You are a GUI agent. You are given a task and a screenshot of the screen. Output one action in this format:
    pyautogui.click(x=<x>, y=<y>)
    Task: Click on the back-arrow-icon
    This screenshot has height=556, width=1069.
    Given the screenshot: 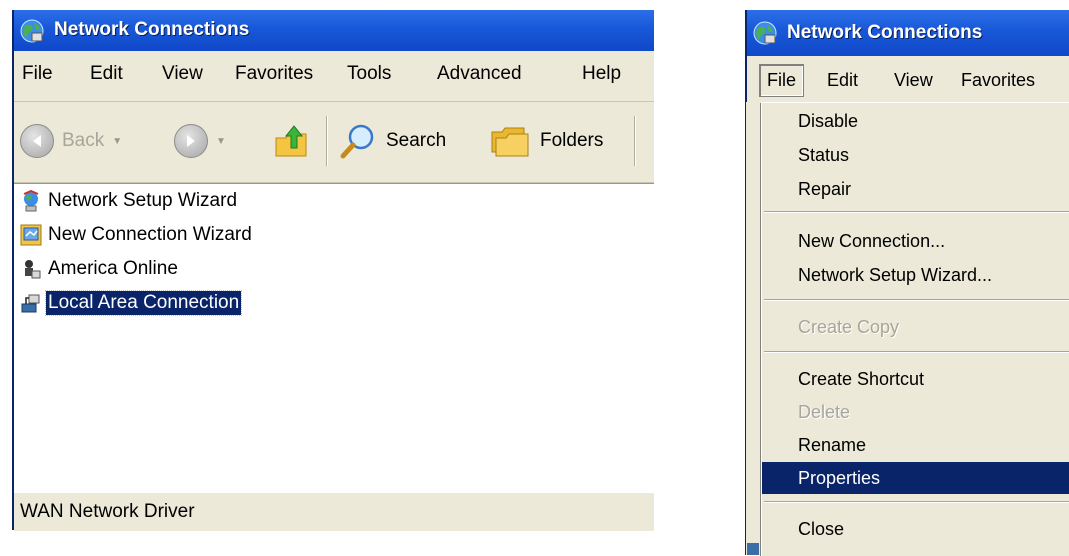 What is the action you would take?
    pyautogui.click(x=37, y=141)
    